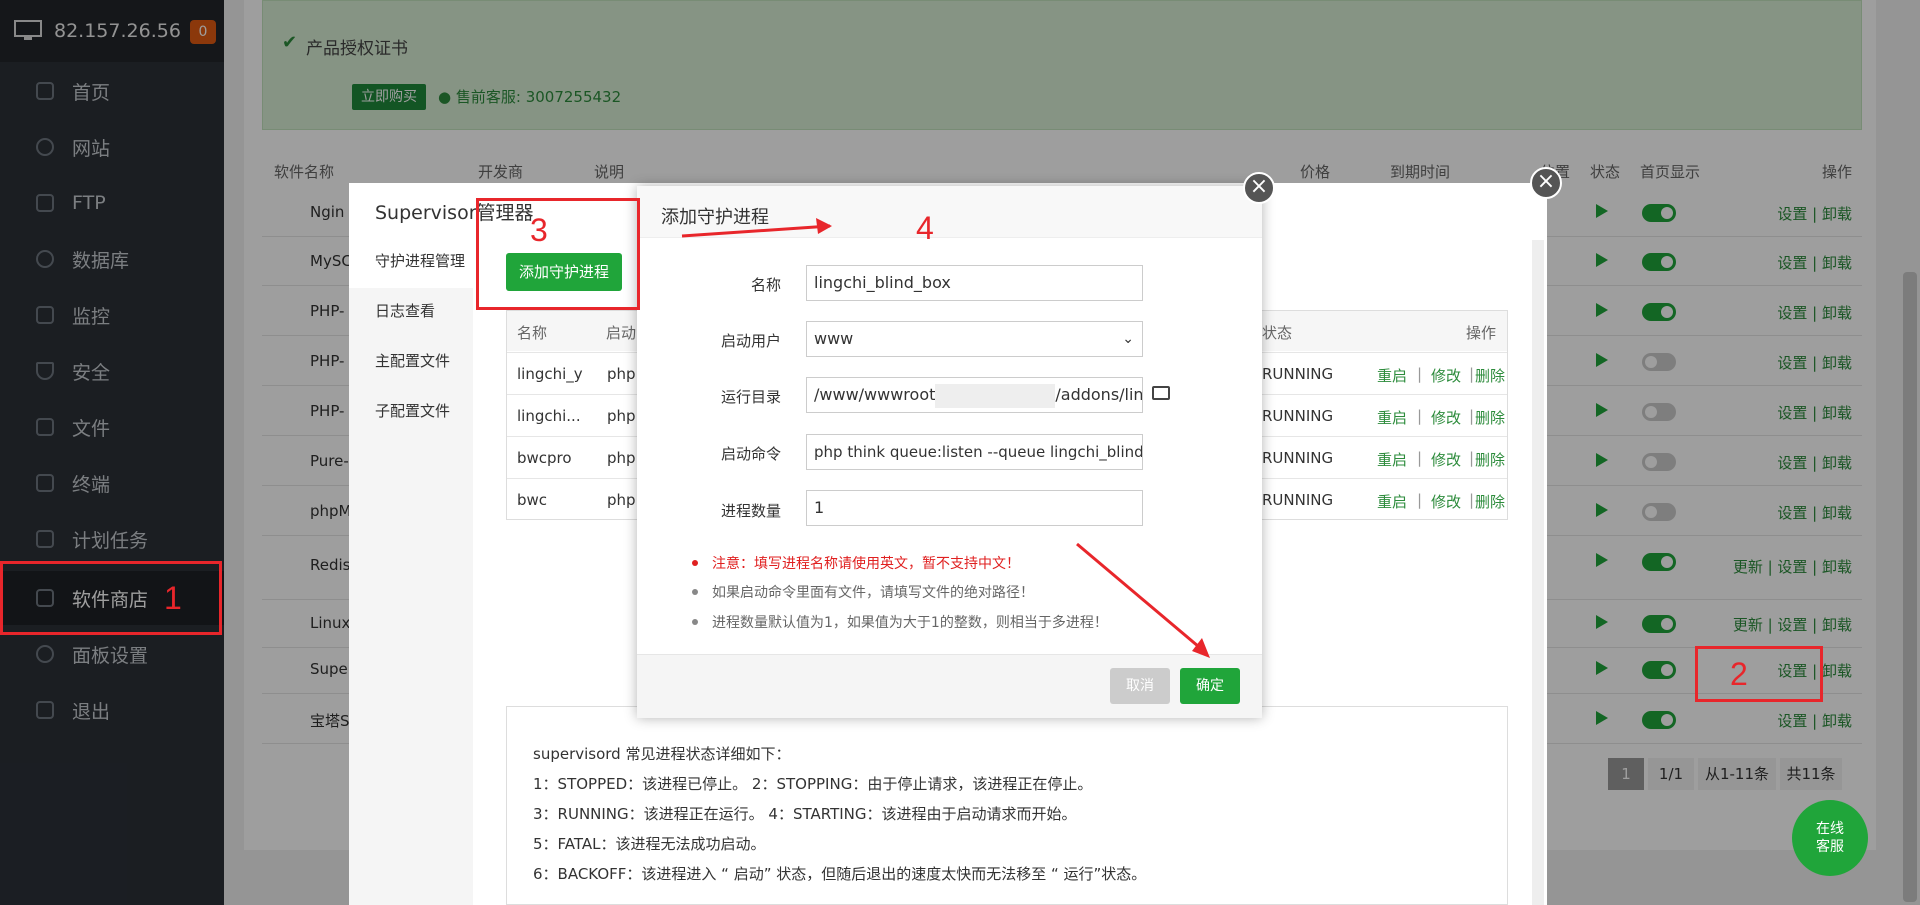 The image size is (1920, 905). Describe the element at coordinates (945, 438) in the screenshot. I see `annotation-arrows` at that location.